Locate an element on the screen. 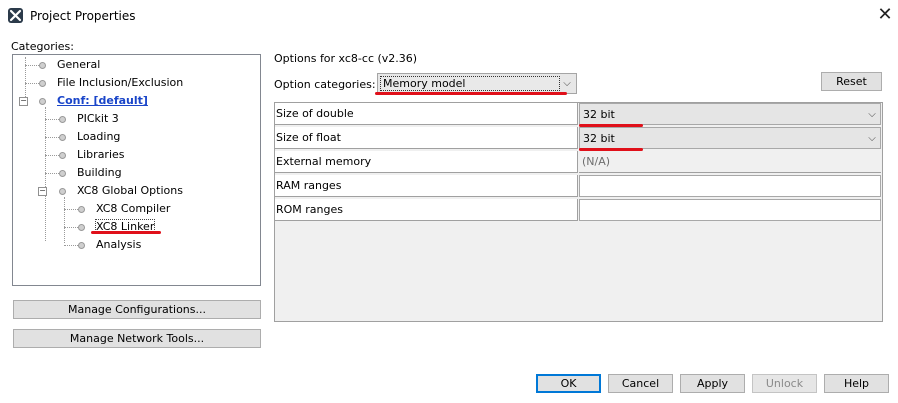 The image size is (898, 403). help-button: Help is located at coordinates (856, 383).